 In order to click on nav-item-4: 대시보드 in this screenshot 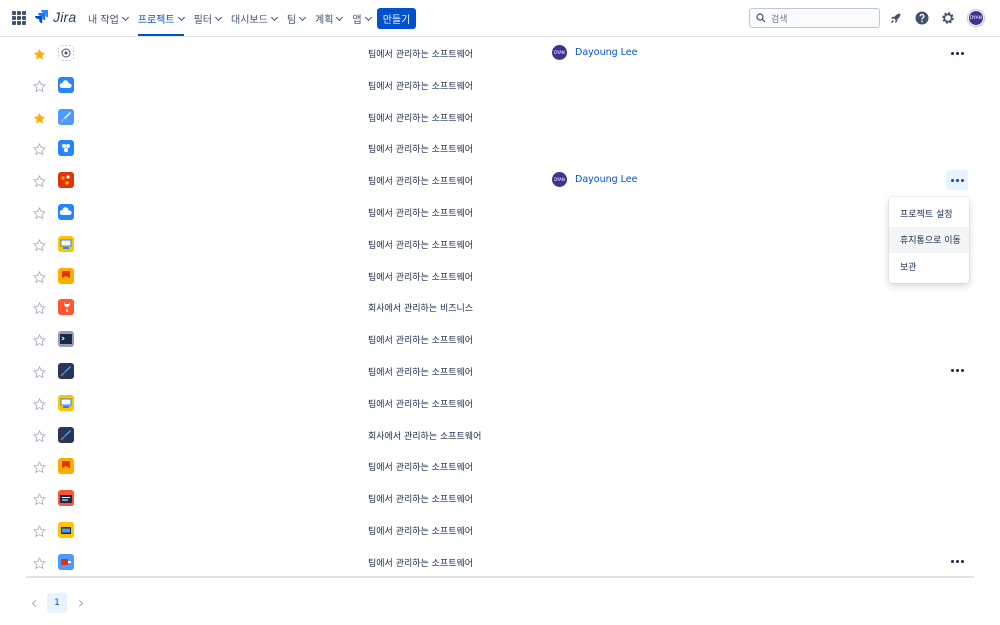, I will do `click(254, 18)`.